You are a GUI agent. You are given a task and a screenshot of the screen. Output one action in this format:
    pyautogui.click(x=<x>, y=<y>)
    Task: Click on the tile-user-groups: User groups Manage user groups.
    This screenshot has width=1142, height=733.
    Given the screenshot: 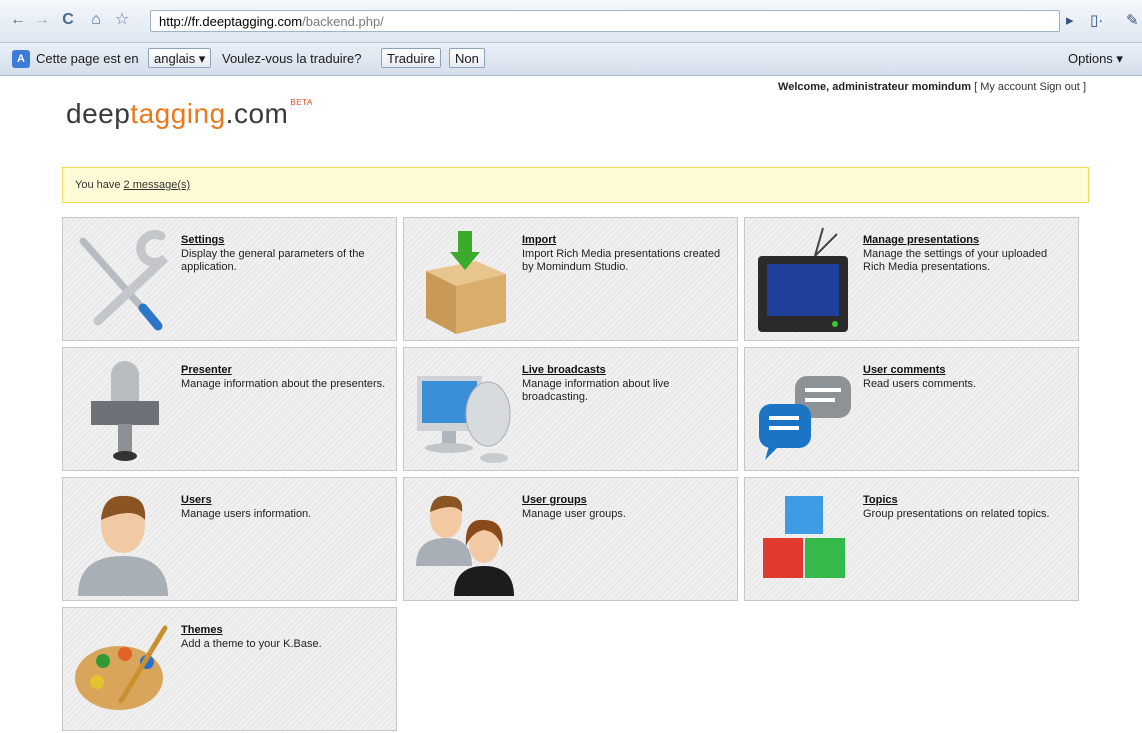 What is the action you would take?
    pyautogui.click(x=570, y=539)
    